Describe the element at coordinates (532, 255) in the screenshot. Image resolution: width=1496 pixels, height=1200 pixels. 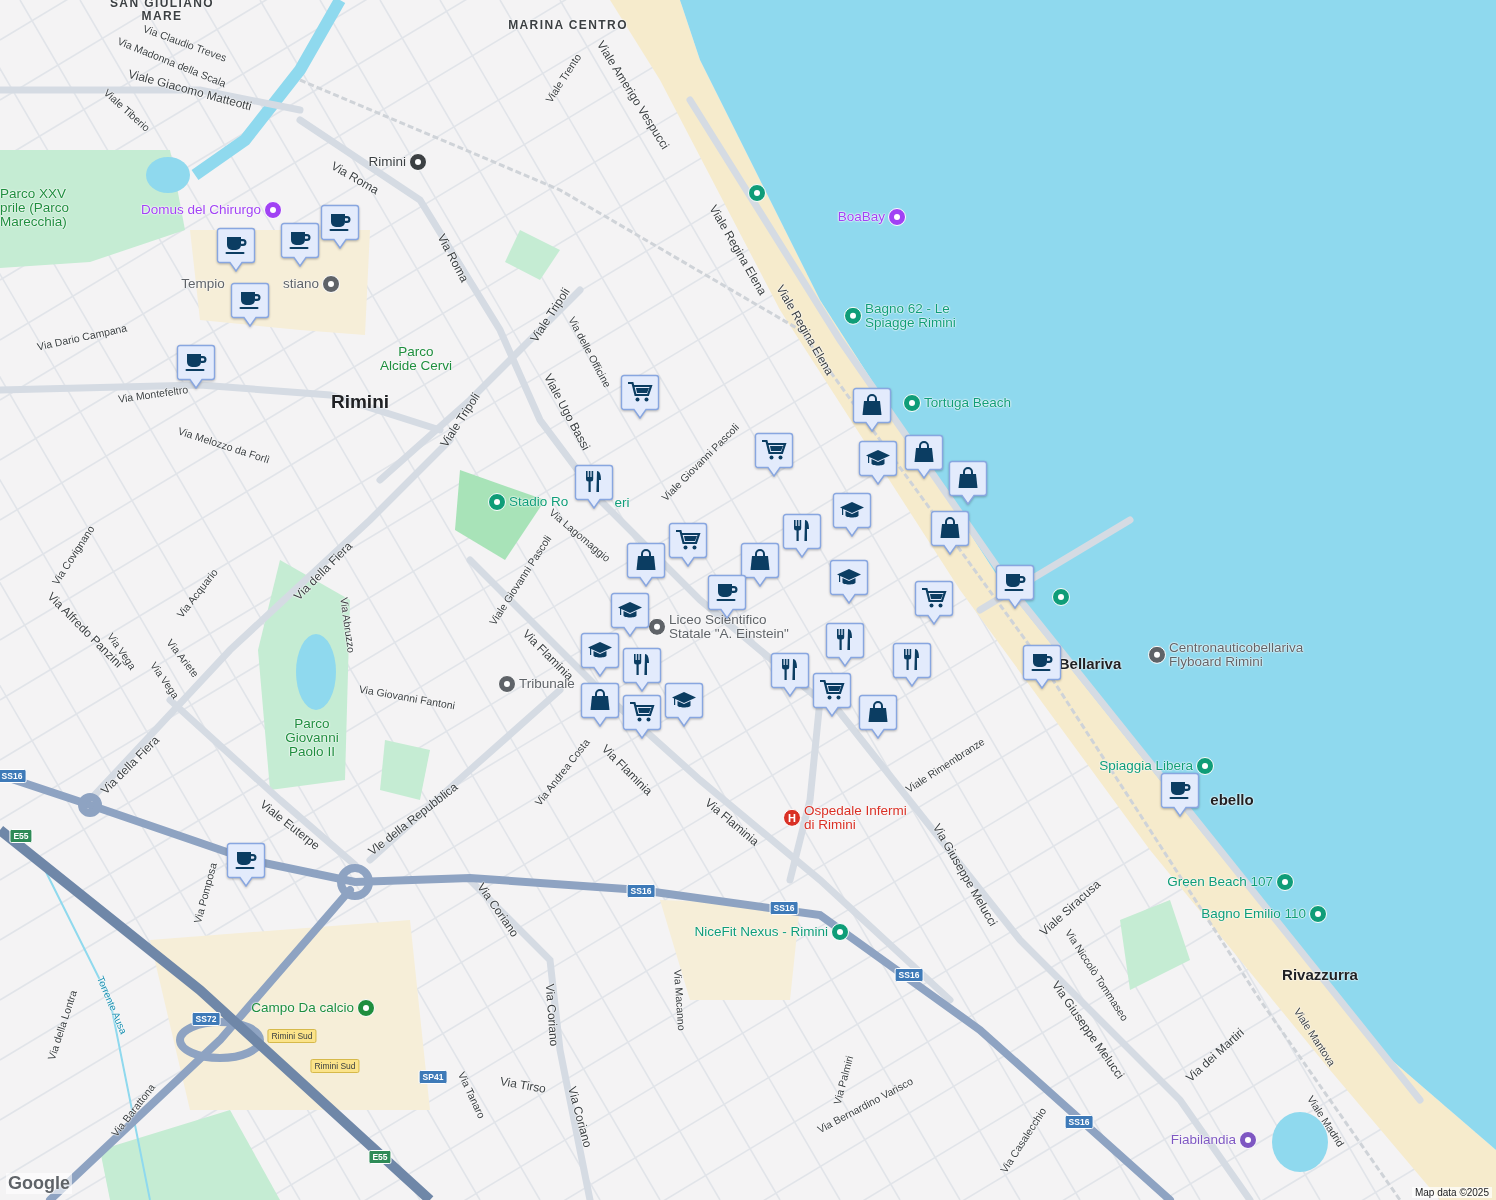
I see `park-area` at that location.